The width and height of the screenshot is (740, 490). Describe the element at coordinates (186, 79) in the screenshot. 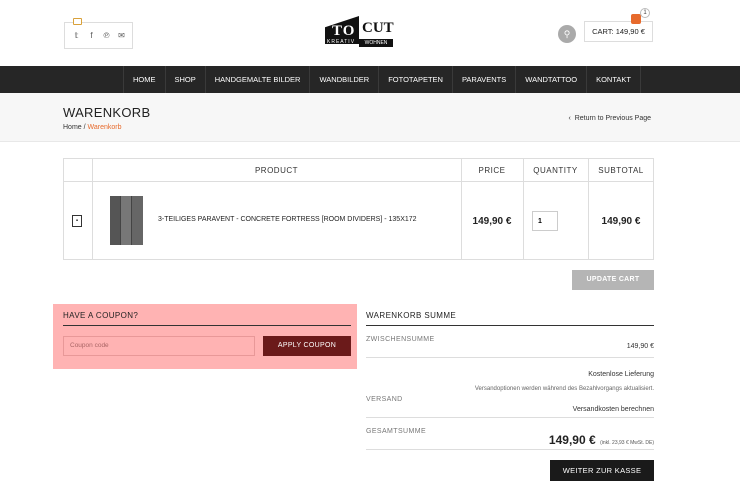

I see `nav-item-shop: SHOP` at that location.